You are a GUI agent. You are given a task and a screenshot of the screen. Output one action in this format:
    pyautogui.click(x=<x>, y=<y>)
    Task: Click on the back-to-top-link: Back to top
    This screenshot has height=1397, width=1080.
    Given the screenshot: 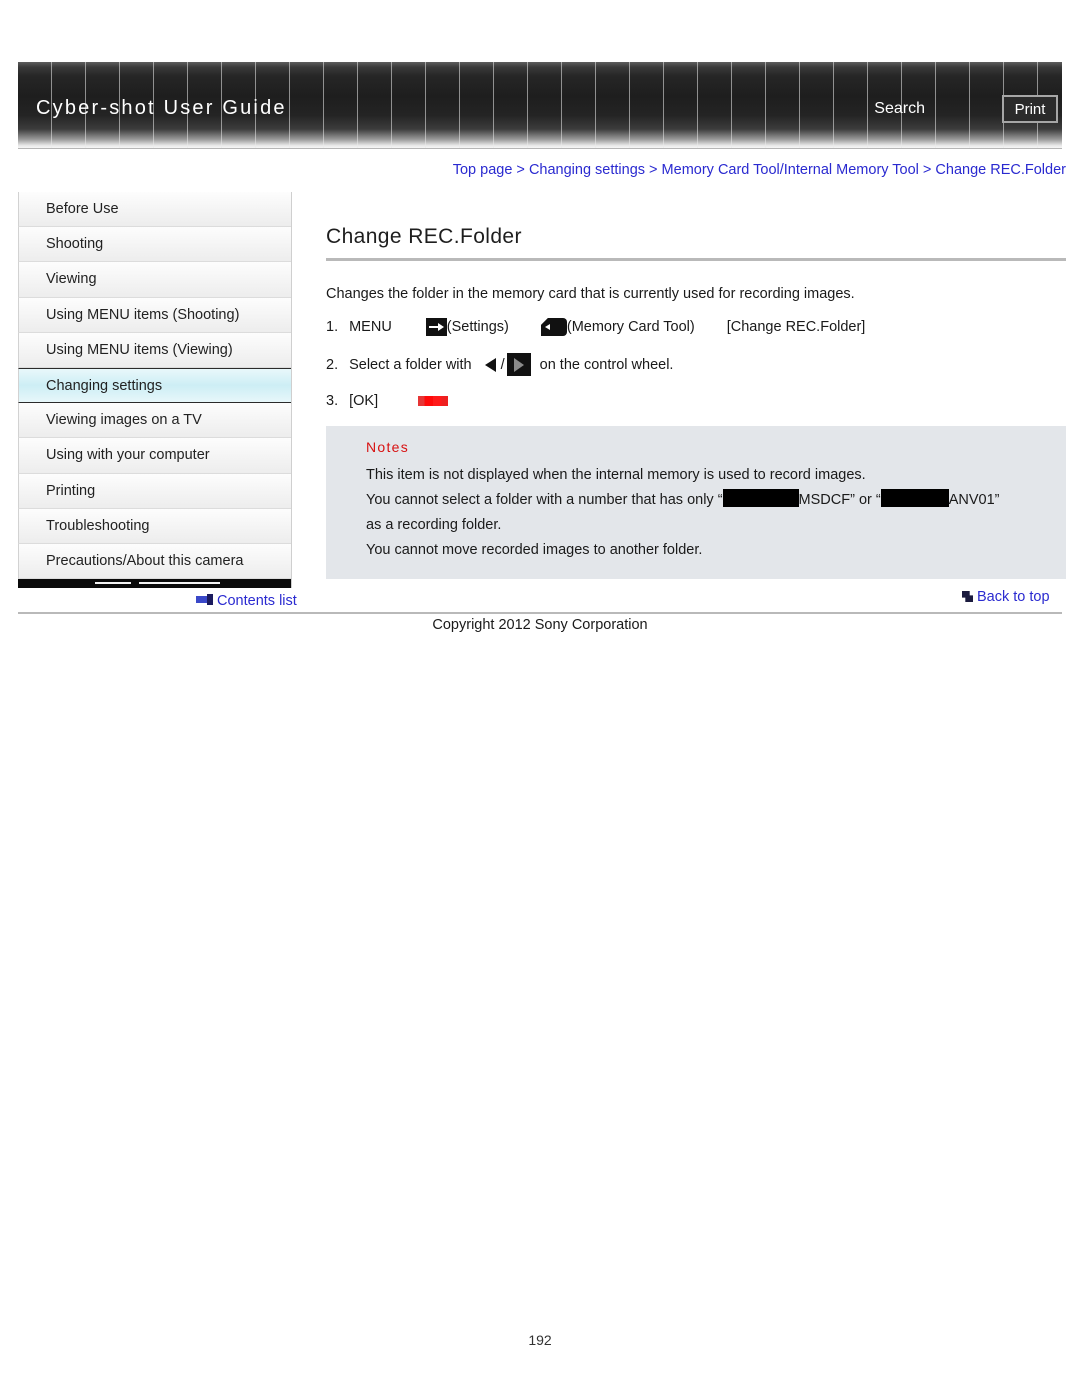 What is the action you would take?
    pyautogui.click(x=1006, y=597)
    